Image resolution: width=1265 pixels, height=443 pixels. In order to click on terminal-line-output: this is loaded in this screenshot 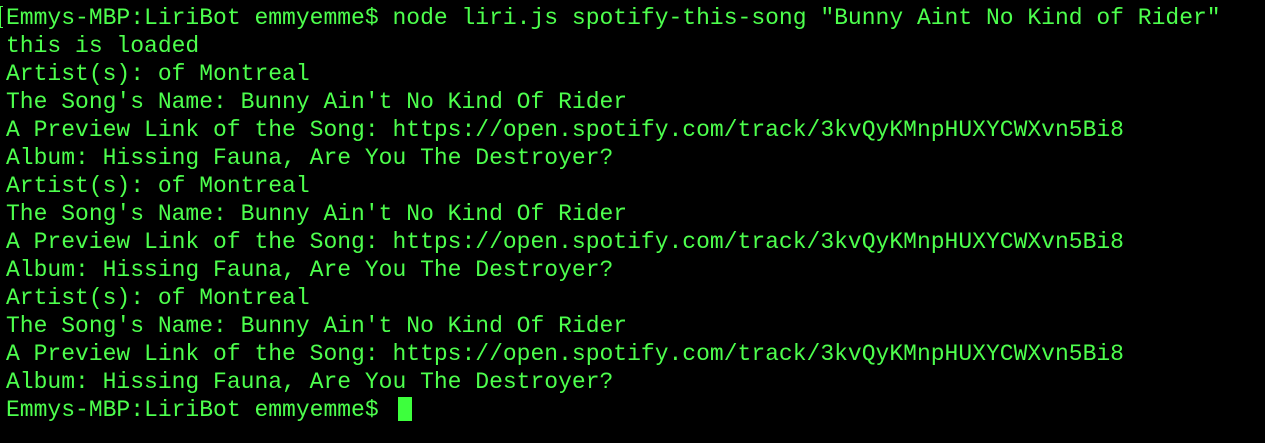, I will do `click(103, 46)`.